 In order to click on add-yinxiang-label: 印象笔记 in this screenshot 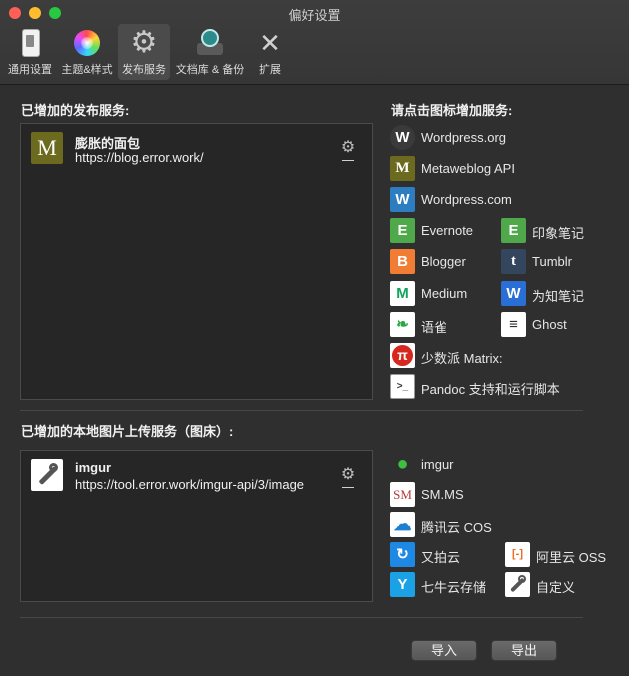, I will do `click(558, 233)`.